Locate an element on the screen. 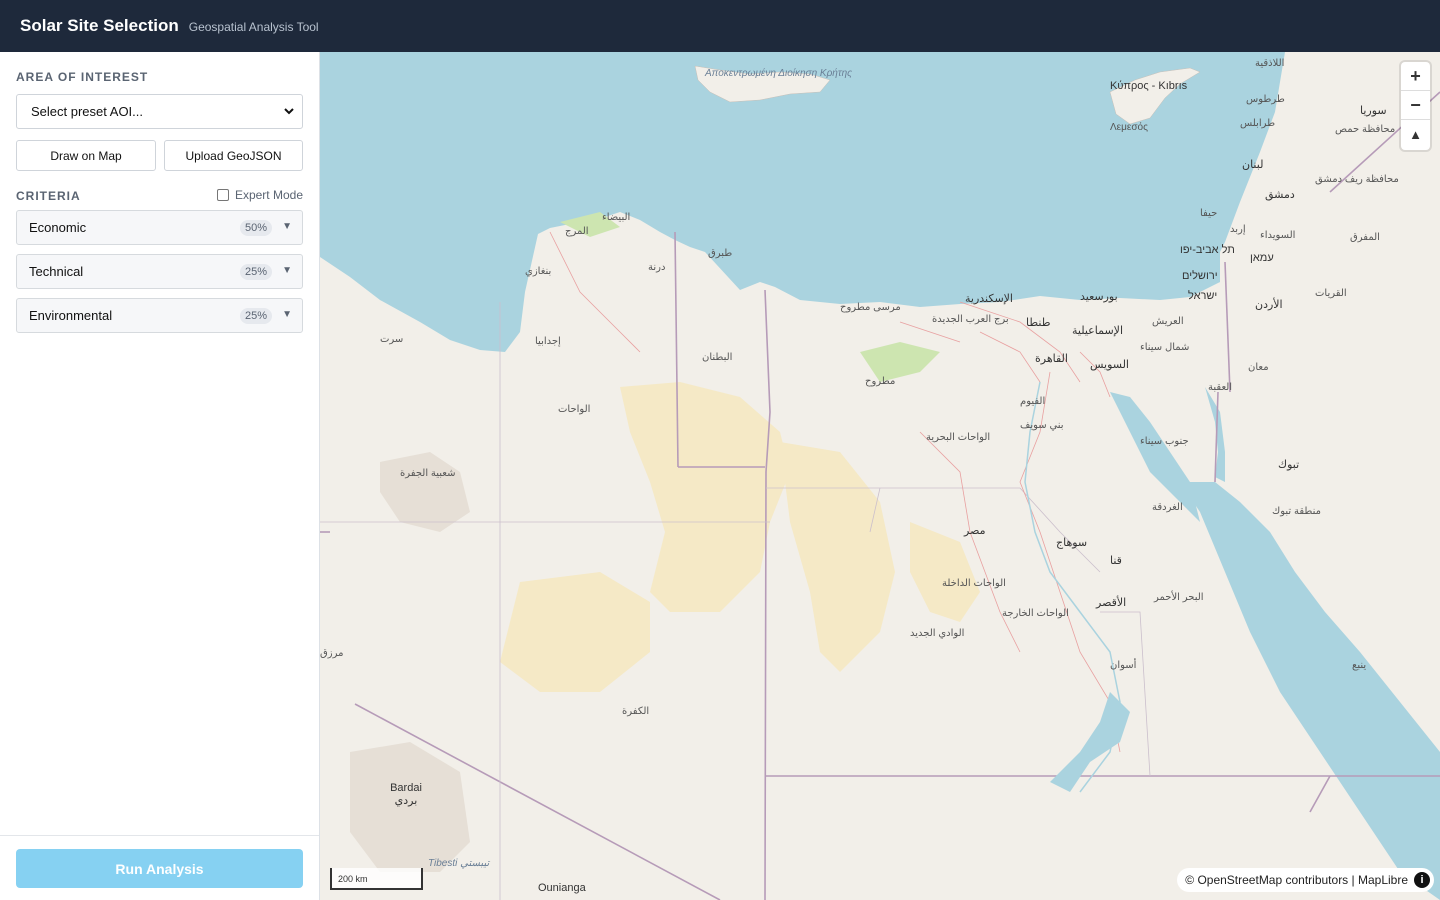 The height and width of the screenshot is (900, 1440). map-label: طبرق is located at coordinates (720, 253).